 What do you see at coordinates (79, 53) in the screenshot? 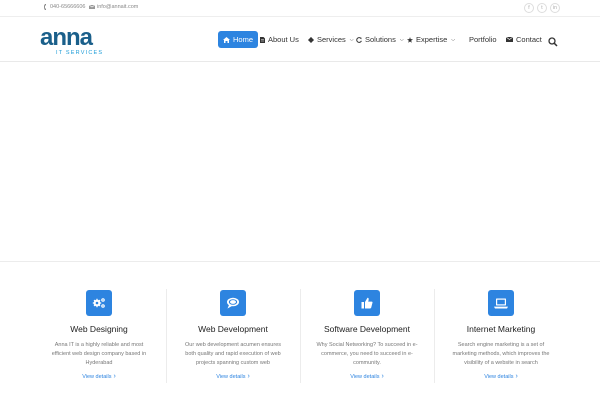
I see `logo-tagline: IT SERVICES` at bounding box center [79, 53].